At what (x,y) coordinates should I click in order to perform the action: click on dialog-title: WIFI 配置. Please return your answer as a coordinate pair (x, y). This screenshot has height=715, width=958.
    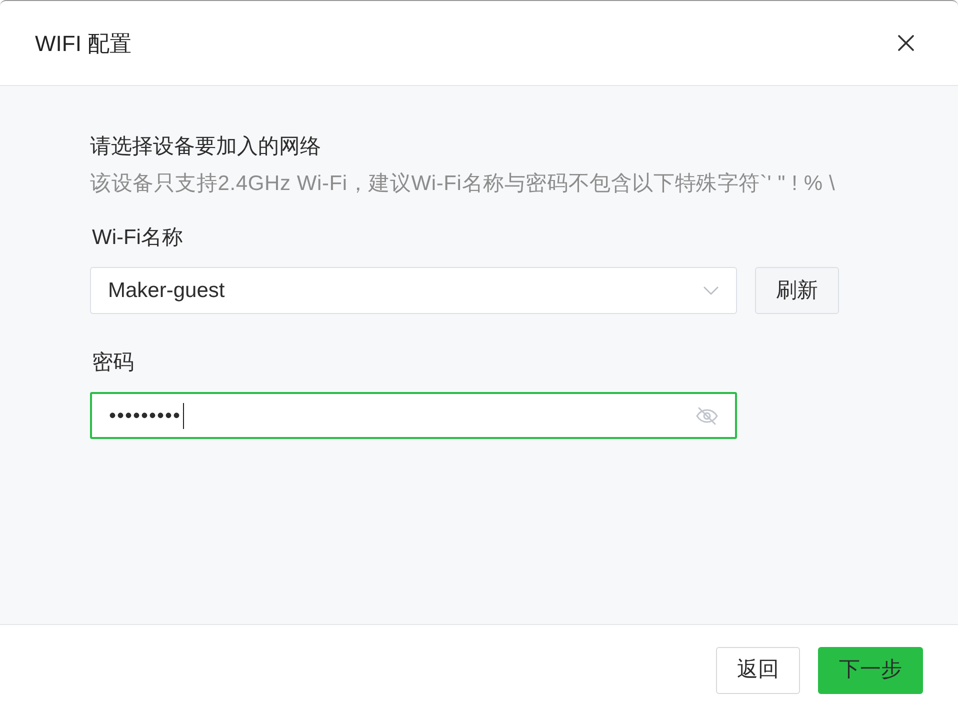
    Looking at the image, I should click on (83, 44).